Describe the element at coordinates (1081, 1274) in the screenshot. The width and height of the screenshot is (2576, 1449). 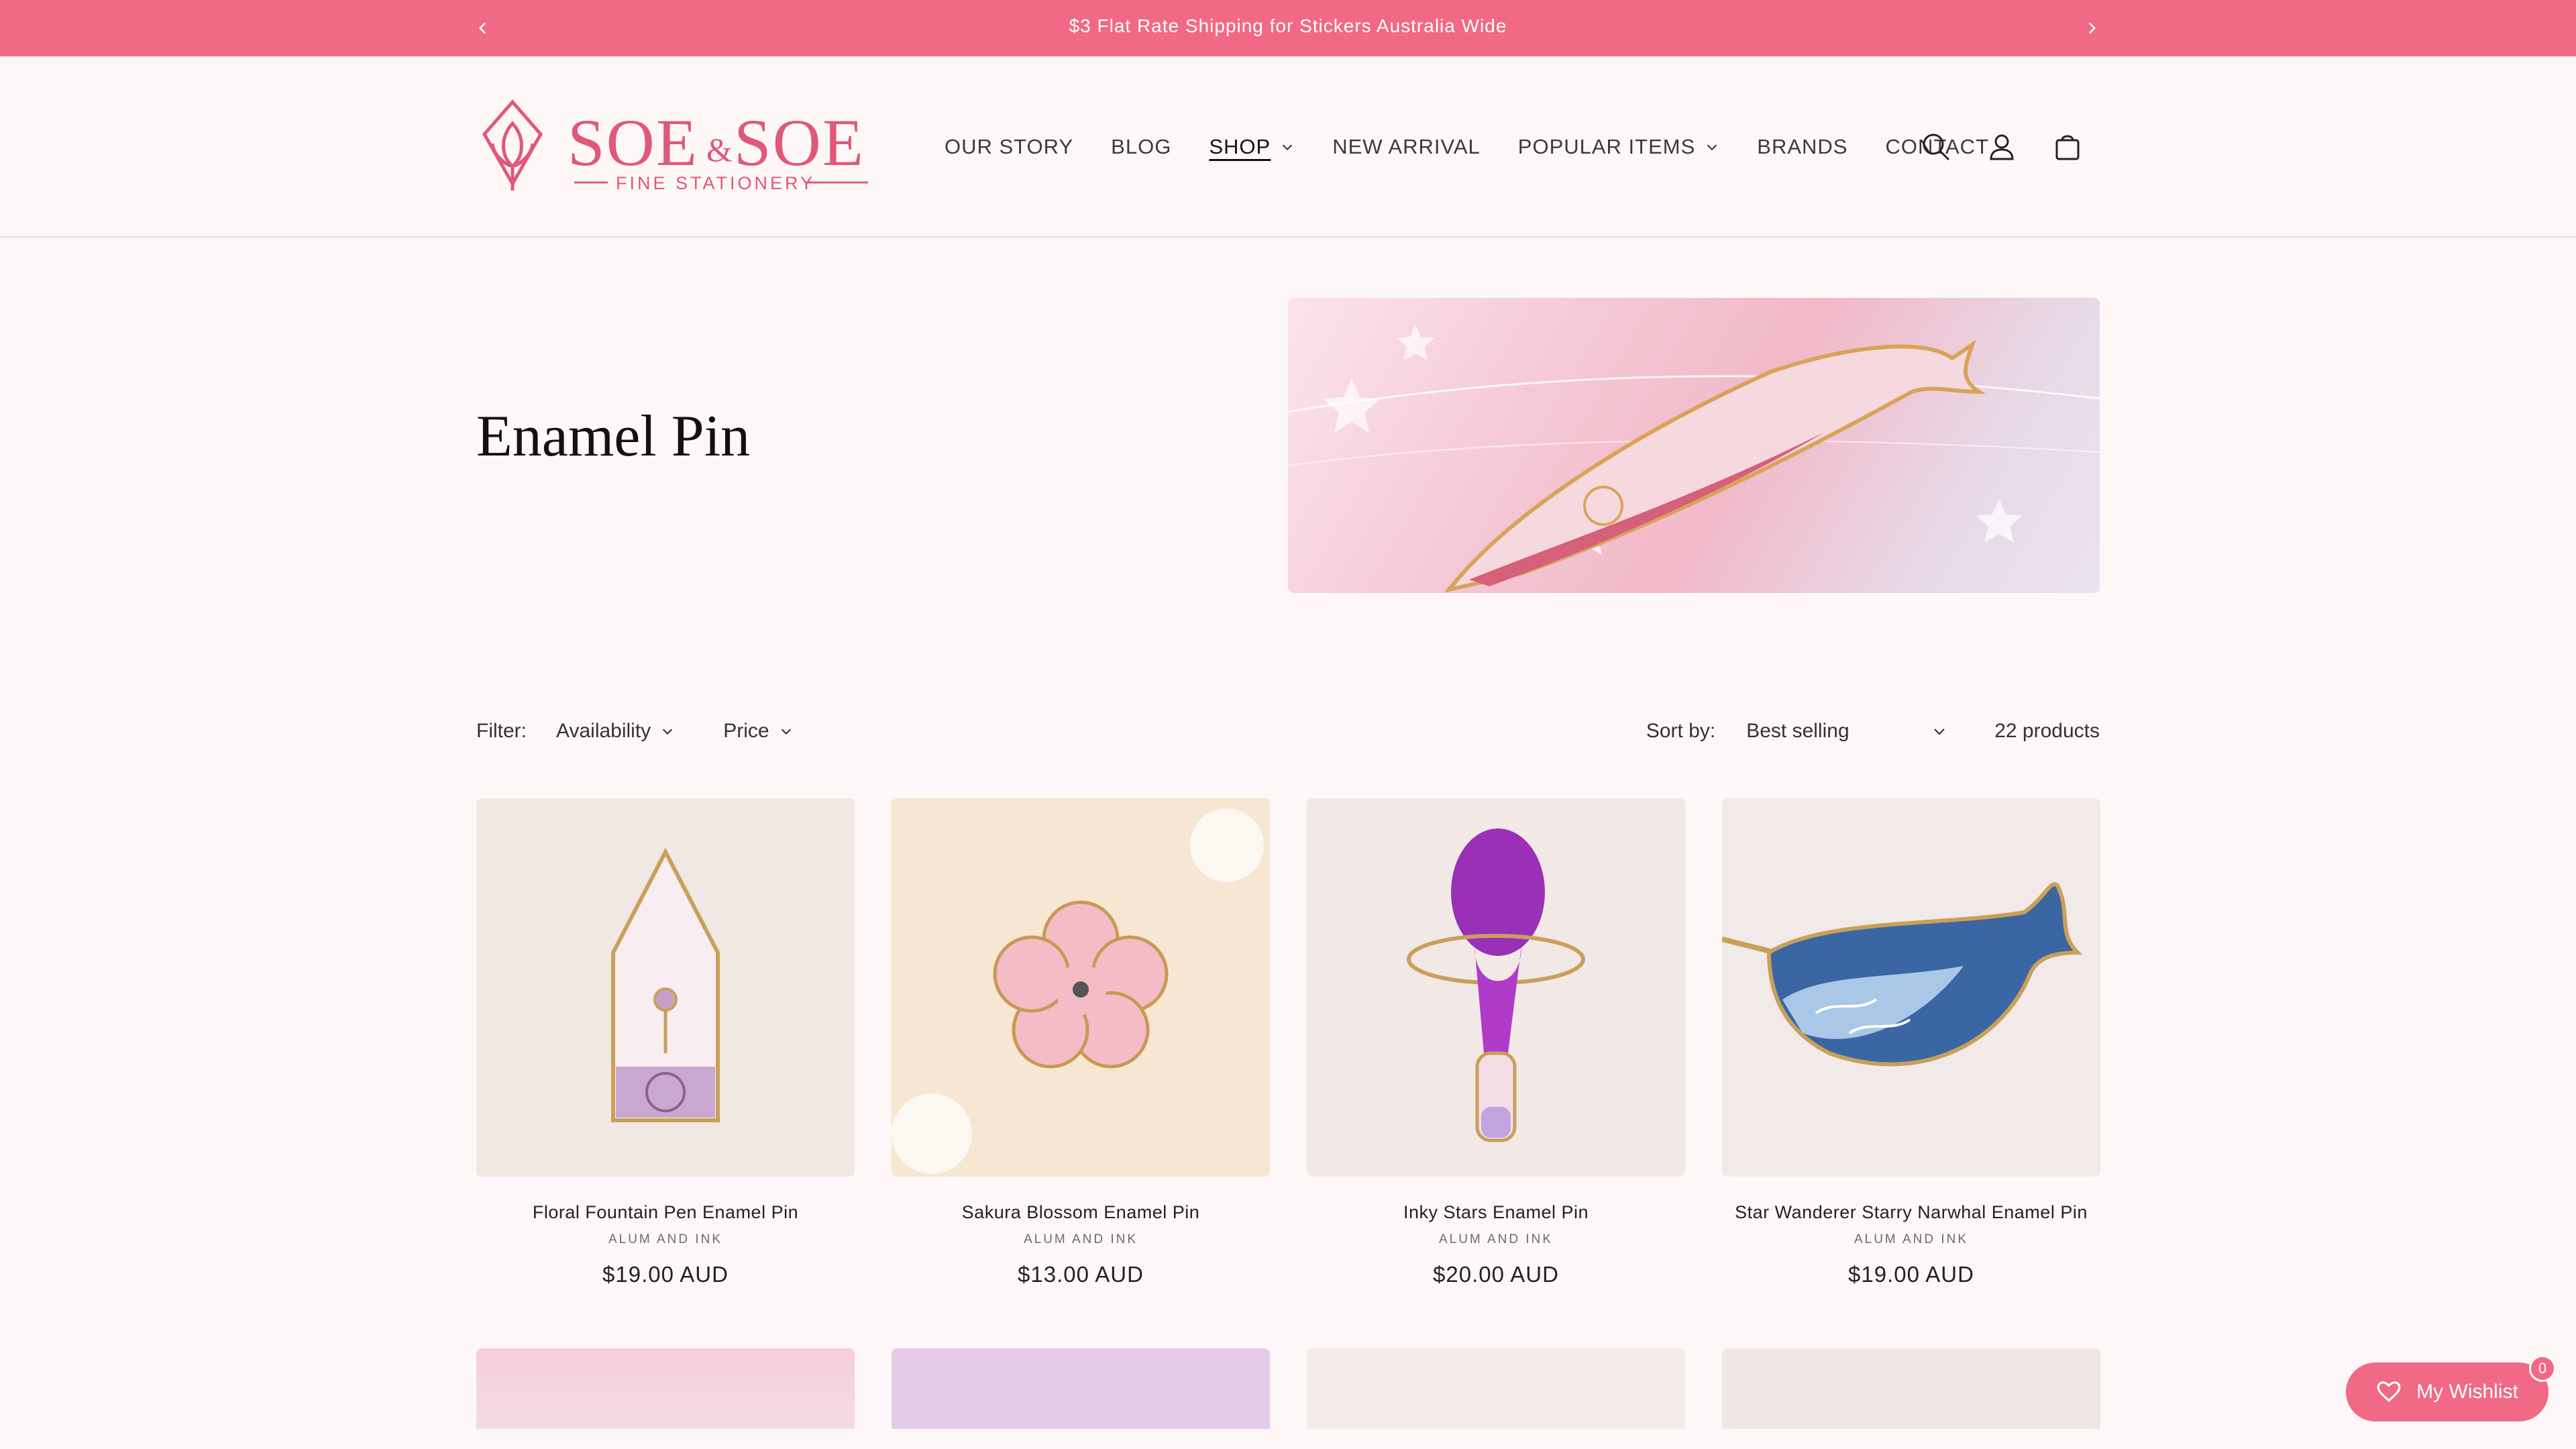
I see `product-price: $13.00 AUD` at that location.